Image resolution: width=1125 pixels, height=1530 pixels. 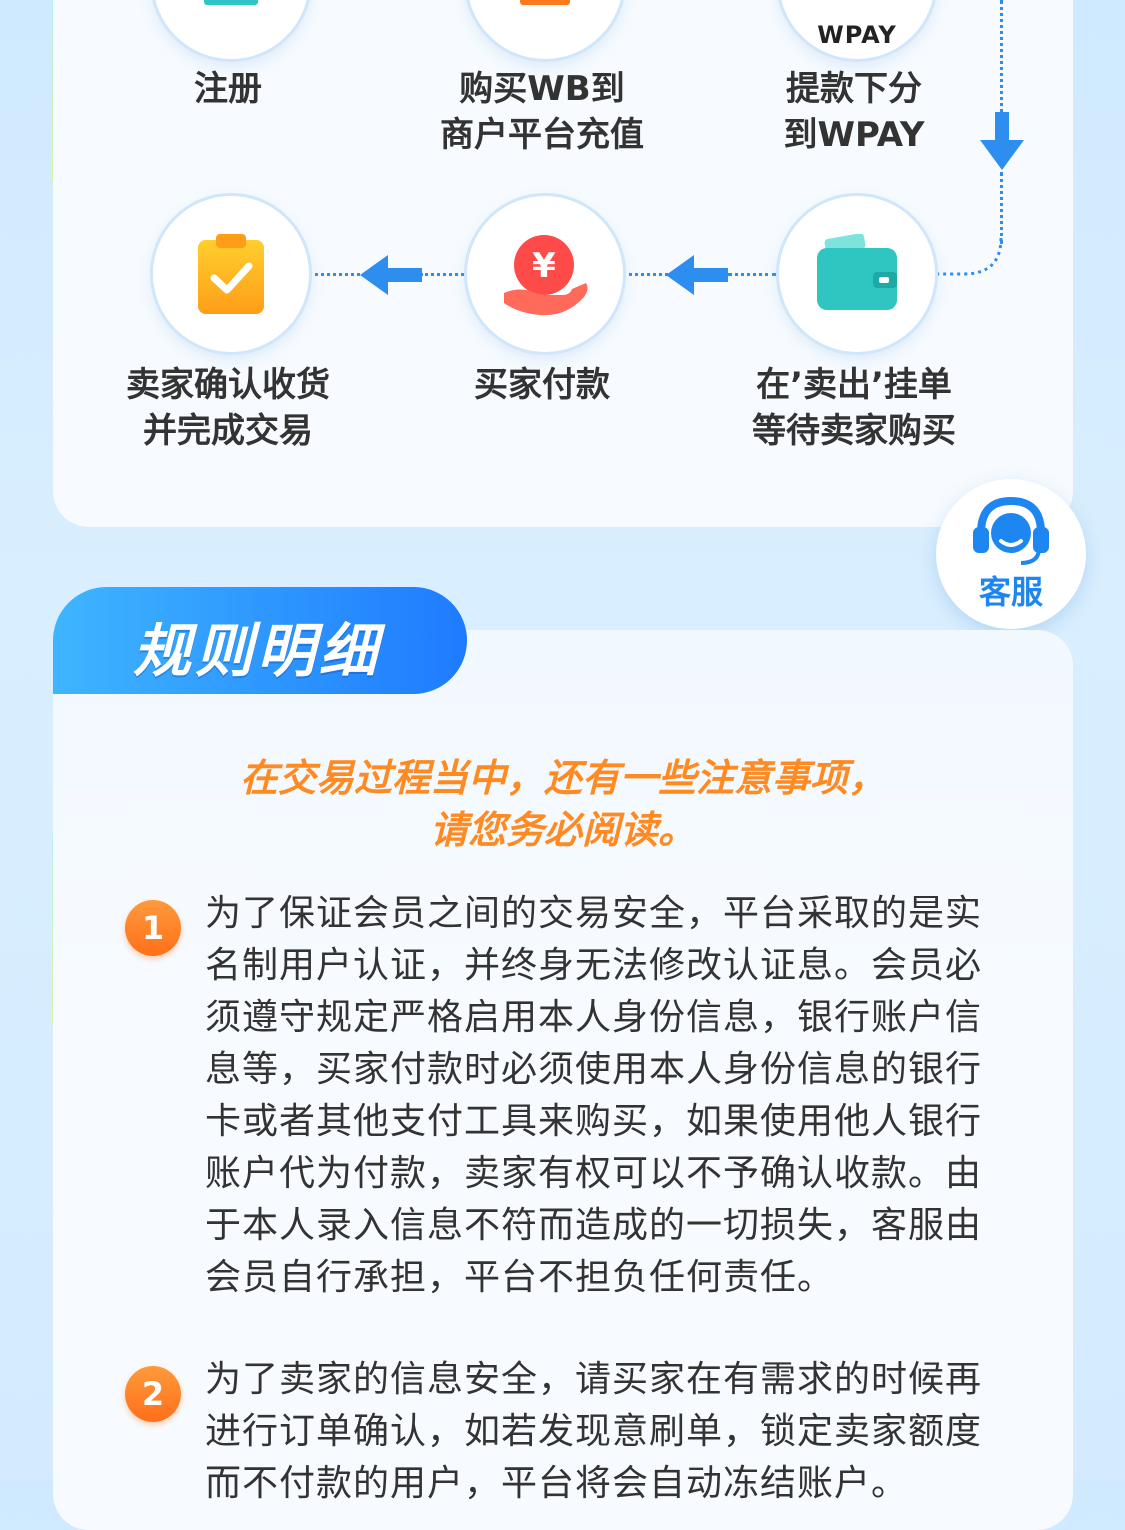 What do you see at coordinates (153, 928) in the screenshot?
I see `rule-number-badge: 1` at bounding box center [153, 928].